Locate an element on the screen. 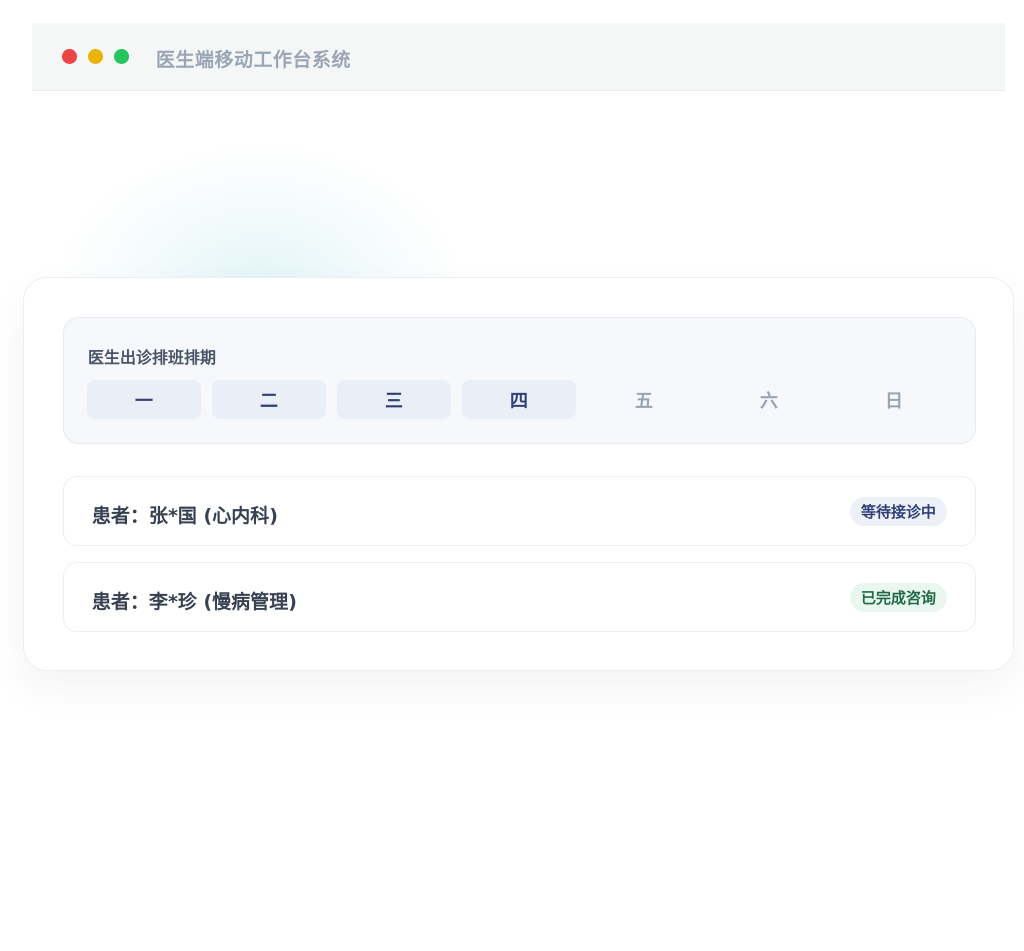  weekday-selector: 一 二 三 四 五 六 日 is located at coordinates (519, 399).